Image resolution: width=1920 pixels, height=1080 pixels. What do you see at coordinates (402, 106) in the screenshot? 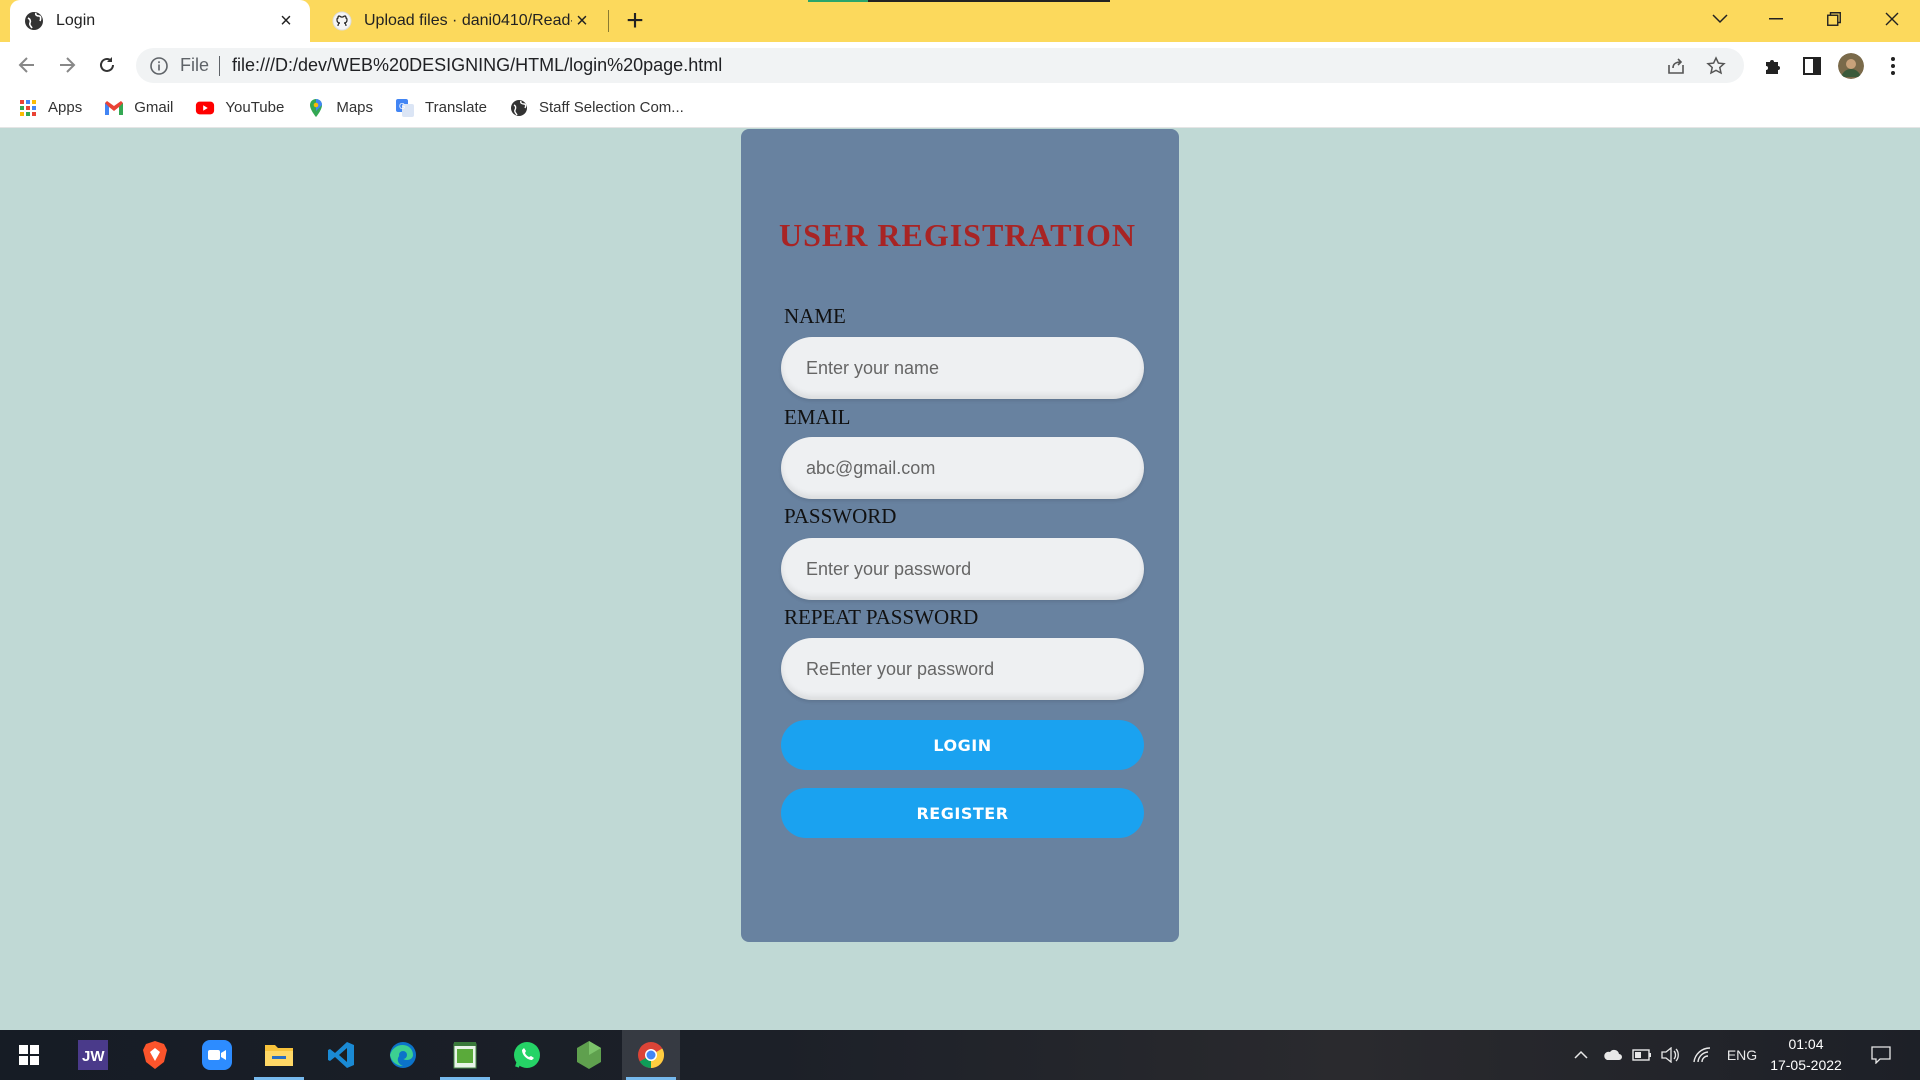
I see `svg-text: G` at bounding box center [402, 106].